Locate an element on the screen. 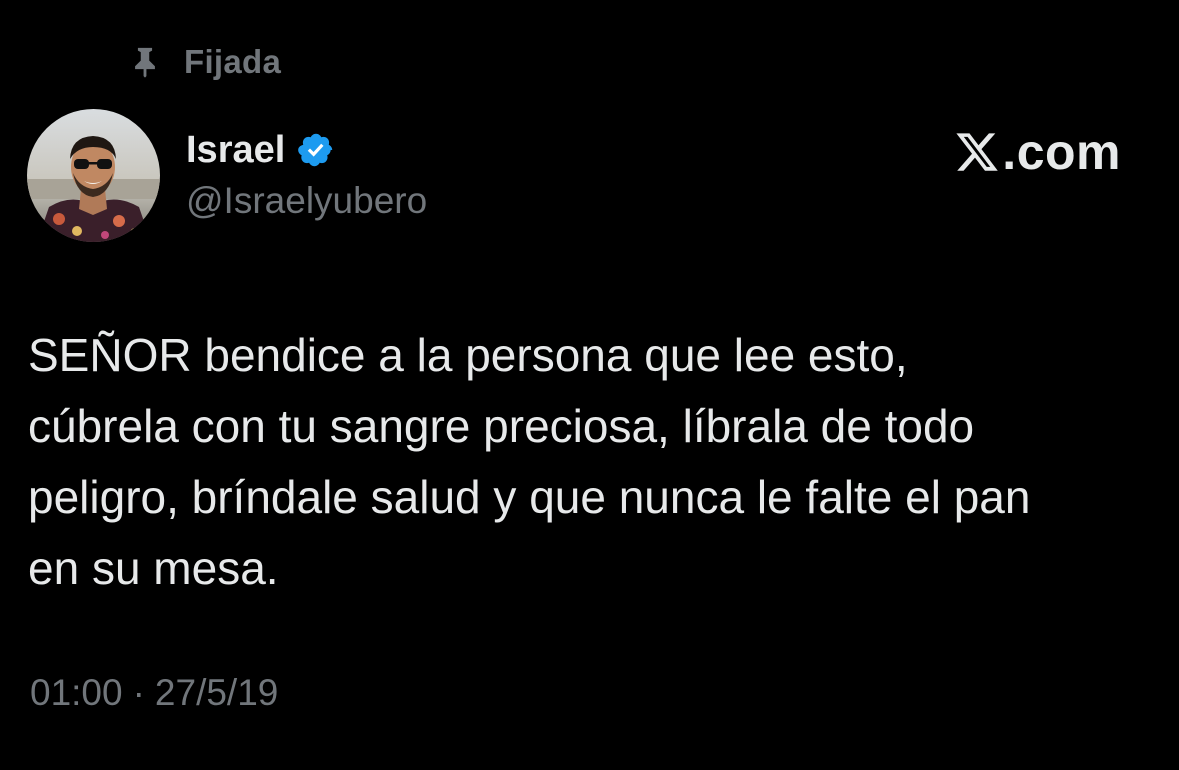 The height and width of the screenshot is (770, 1179). x-logo-icon is located at coordinates (977, 152).